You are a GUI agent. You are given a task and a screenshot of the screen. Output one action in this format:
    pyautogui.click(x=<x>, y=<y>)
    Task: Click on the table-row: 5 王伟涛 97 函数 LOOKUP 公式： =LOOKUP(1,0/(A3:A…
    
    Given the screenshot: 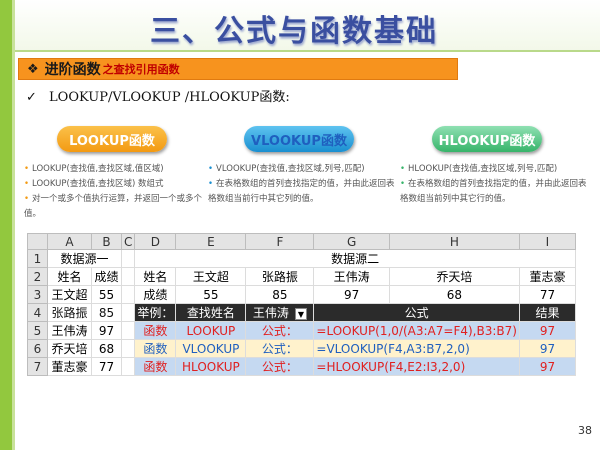 What is the action you would take?
    pyautogui.click(x=301, y=330)
    